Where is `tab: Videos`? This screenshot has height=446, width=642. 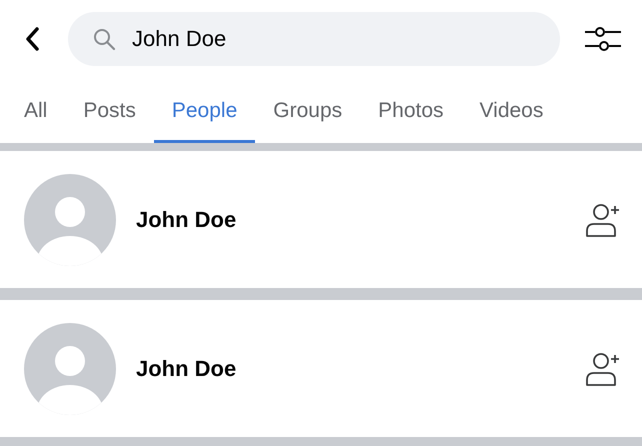
tab: Videos is located at coordinates (512, 110).